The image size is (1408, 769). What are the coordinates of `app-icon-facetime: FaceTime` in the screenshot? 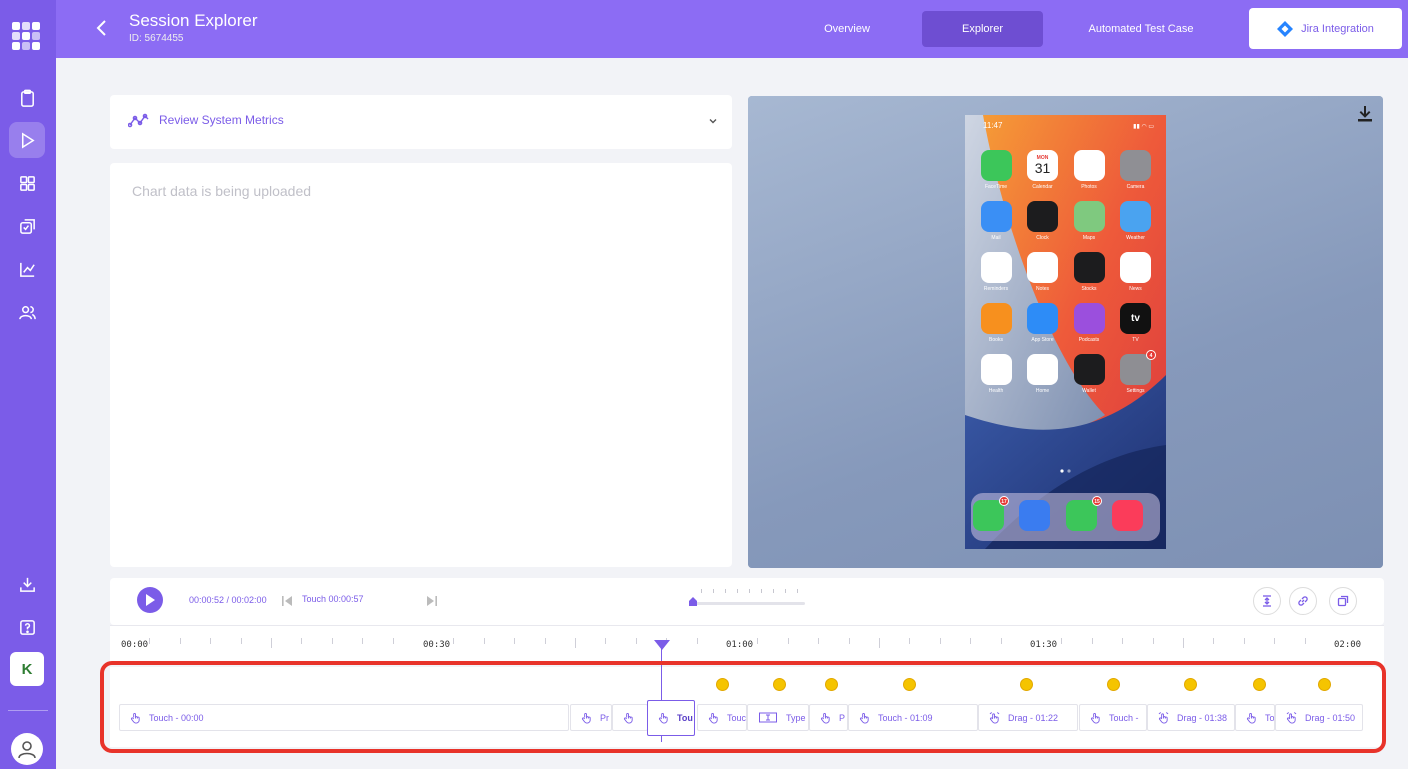 It's located at (996, 170).